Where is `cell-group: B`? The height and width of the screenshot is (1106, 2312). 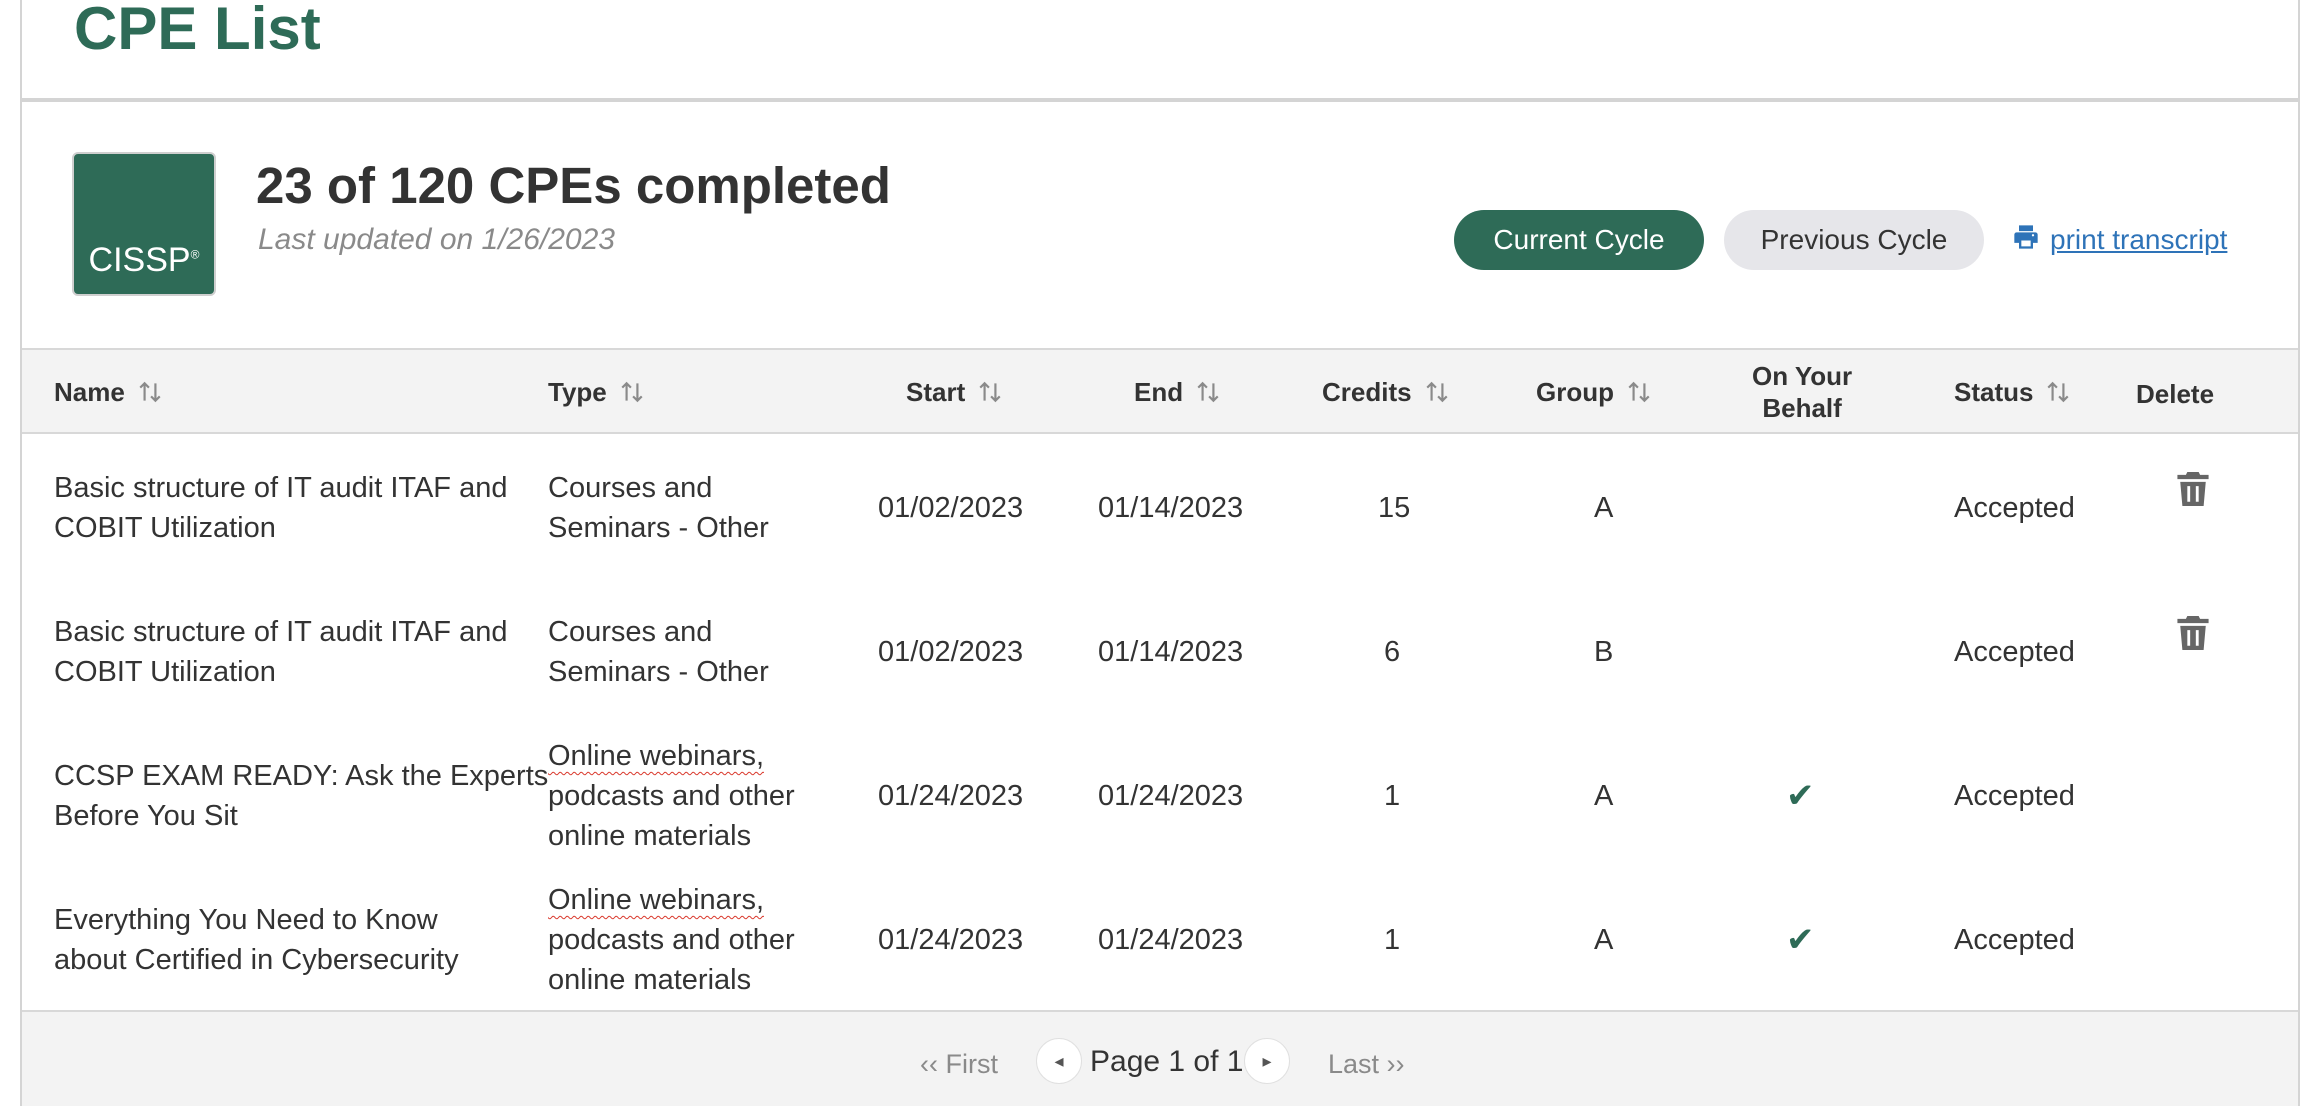 cell-group: B is located at coordinates (1604, 652).